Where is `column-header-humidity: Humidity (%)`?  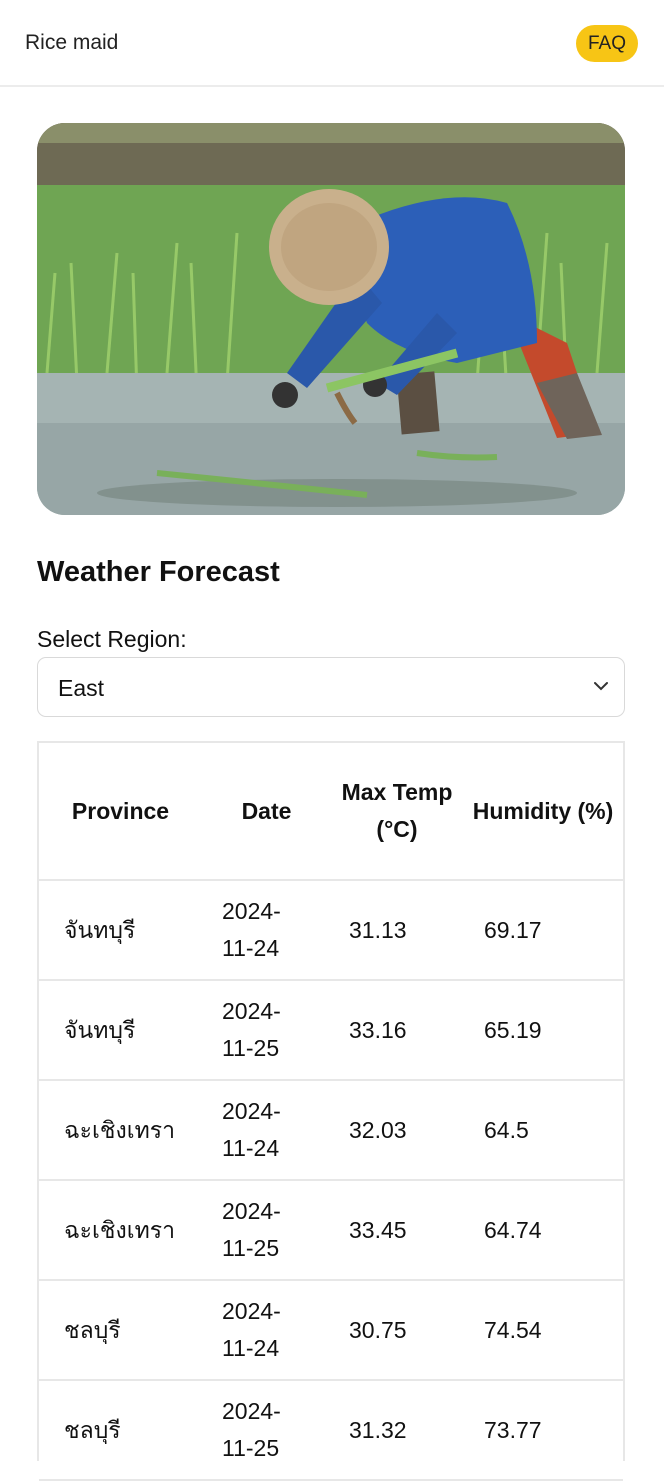
column-header-humidity: Humidity (%) is located at coordinates (543, 812).